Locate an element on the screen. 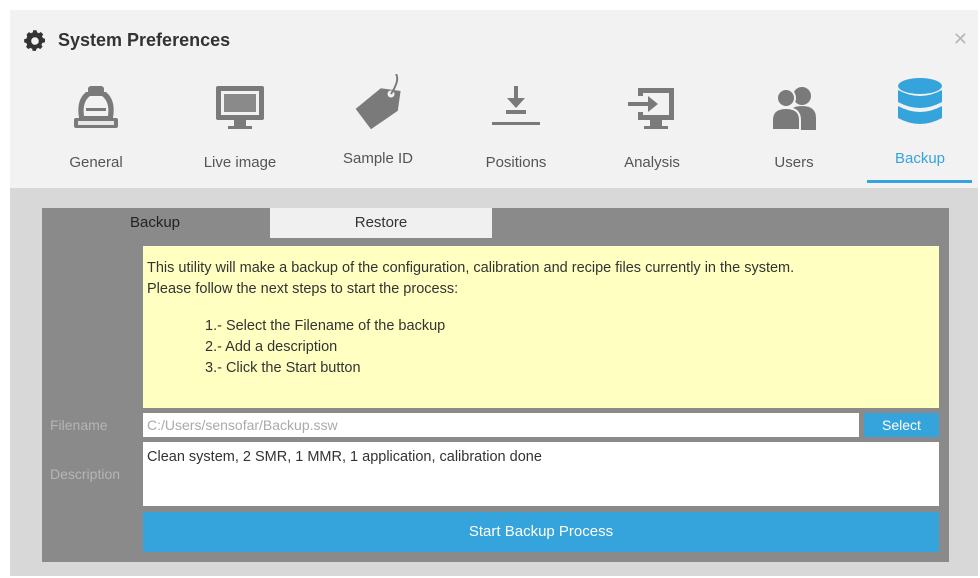 The width and height of the screenshot is (980, 578). subtab-backup: Backup is located at coordinates (155, 223).